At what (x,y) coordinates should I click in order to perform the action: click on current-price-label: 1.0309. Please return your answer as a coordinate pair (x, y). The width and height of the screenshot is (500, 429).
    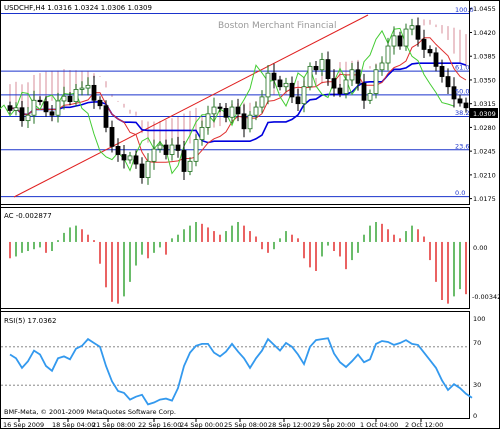
    Looking at the image, I should click on (484, 114).